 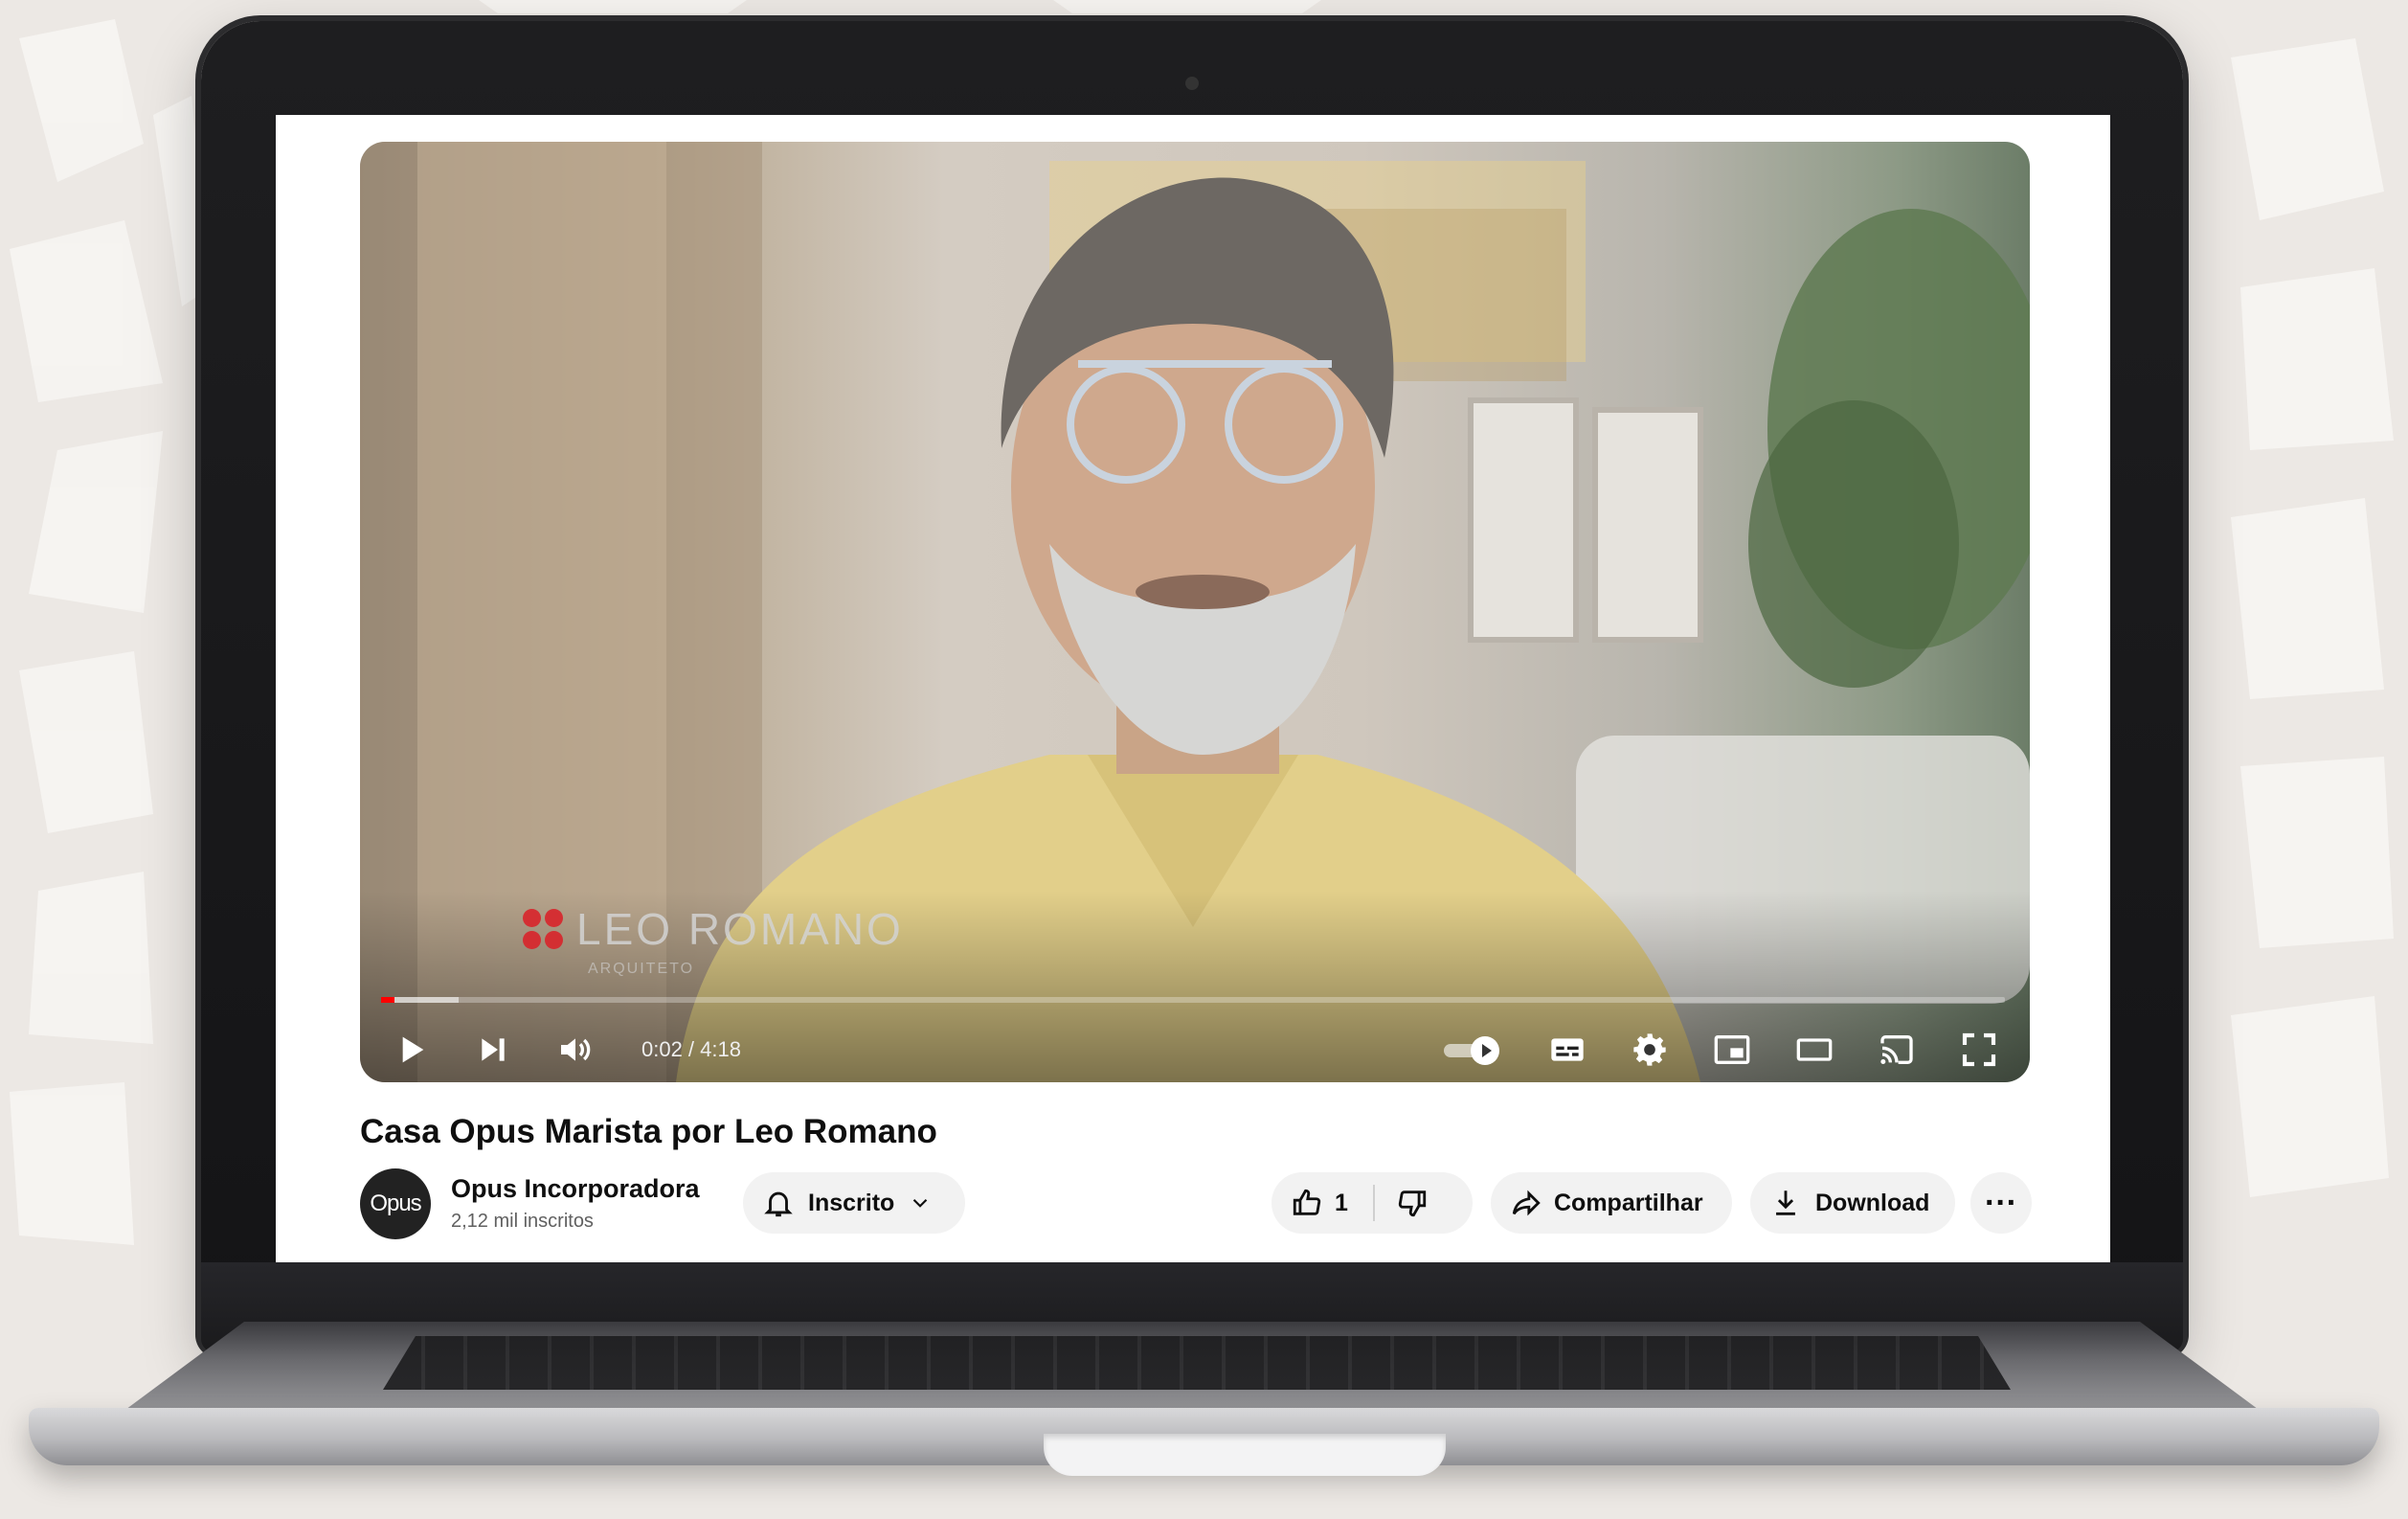 What do you see at coordinates (1197, 1363) in the screenshot?
I see `keyboard-keys` at bounding box center [1197, 1363].